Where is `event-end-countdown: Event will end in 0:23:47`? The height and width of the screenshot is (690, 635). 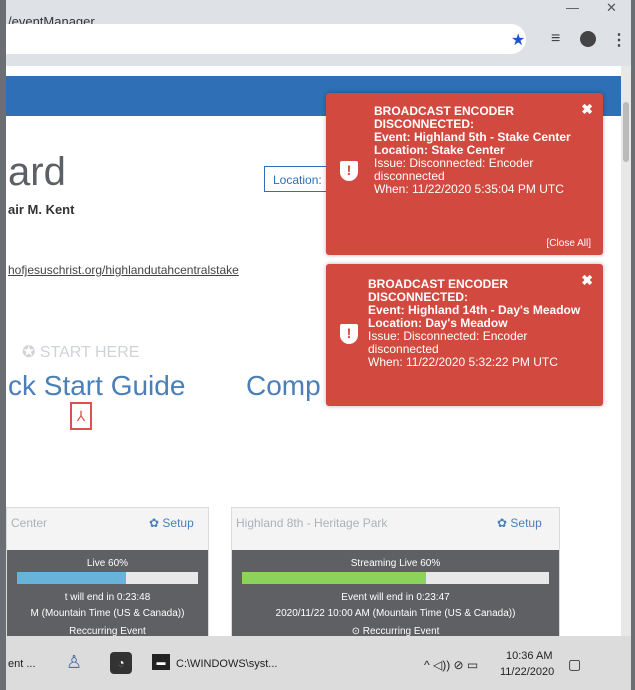
event-end-countdown: Event will end in 0:23:47 is located at coordinates (395, 597).